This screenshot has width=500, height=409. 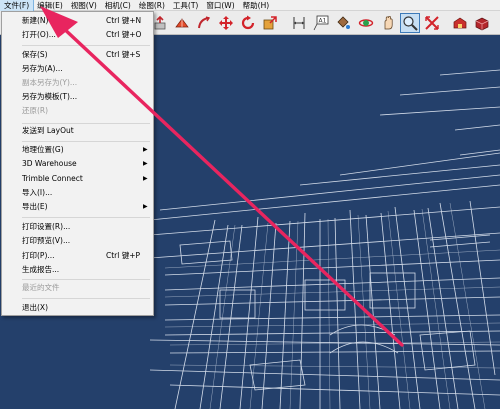 I want to click on menu-tools: 工具(T), so click(x=185, y=5).